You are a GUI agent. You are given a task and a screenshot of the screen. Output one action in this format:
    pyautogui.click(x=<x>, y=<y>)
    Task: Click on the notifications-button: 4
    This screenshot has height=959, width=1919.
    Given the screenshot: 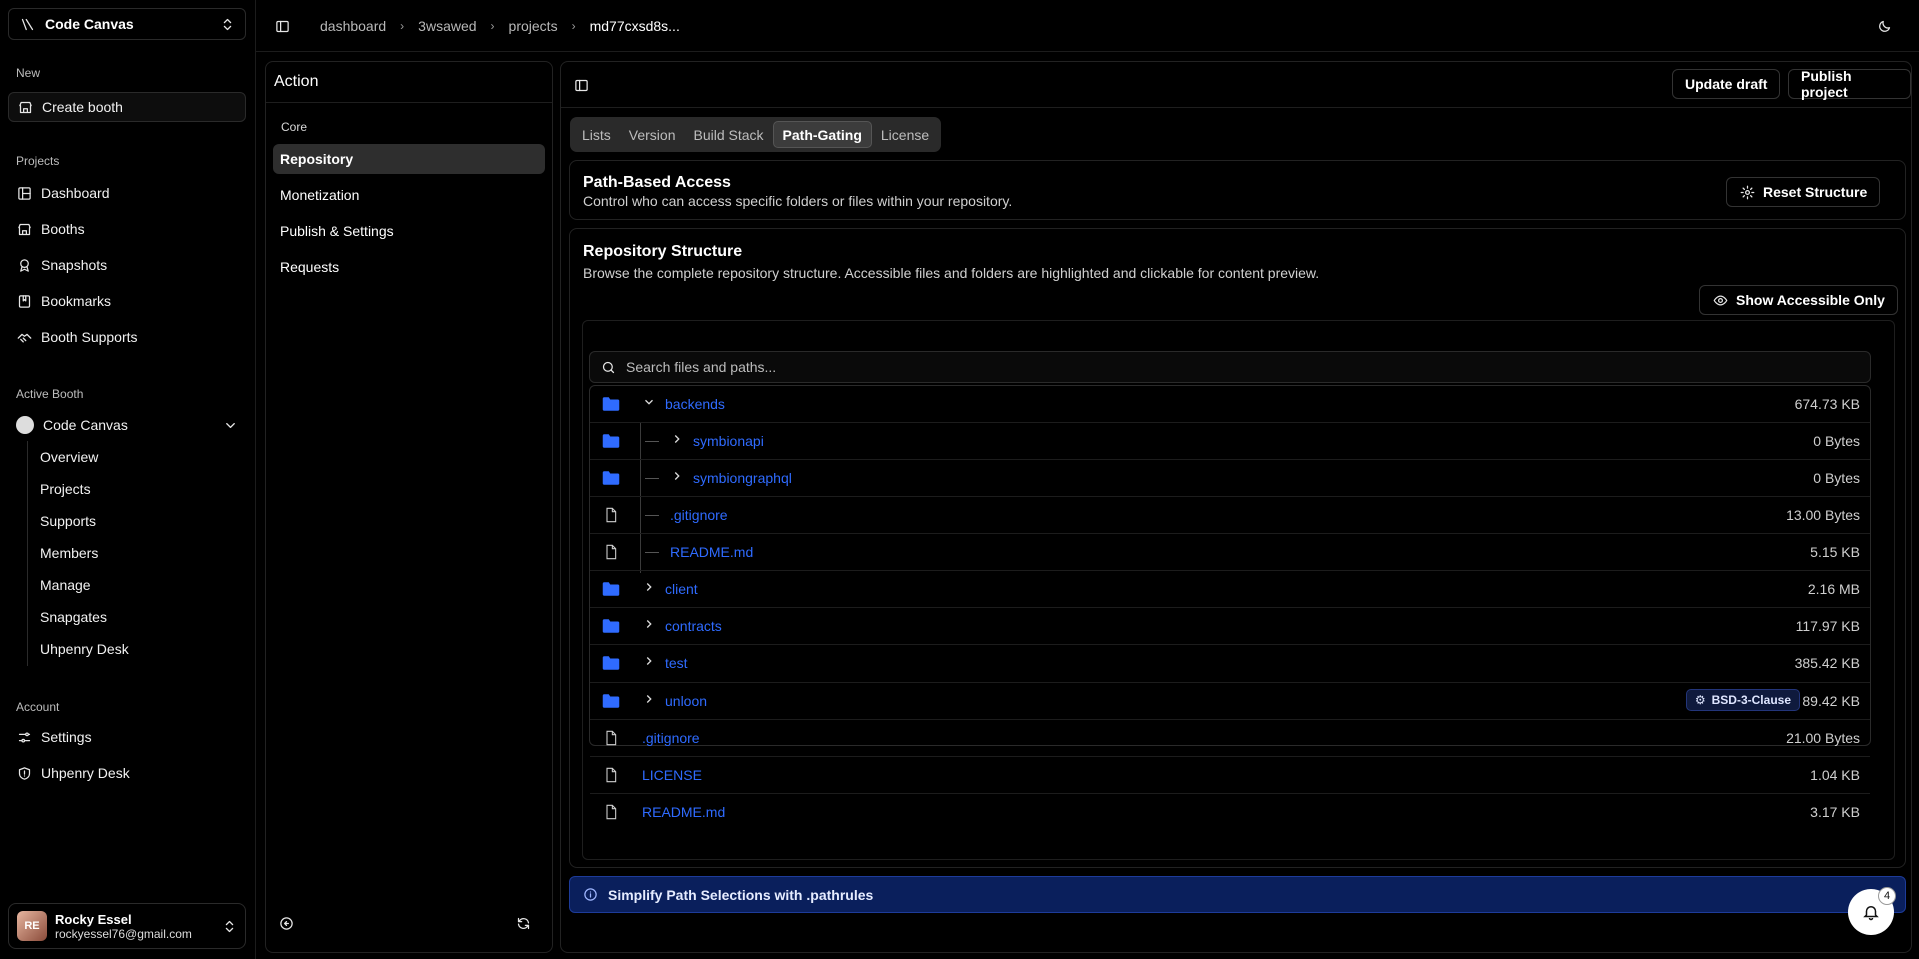 What is the action you would take?
    pyautogui.click(x=1872, y=911)
    